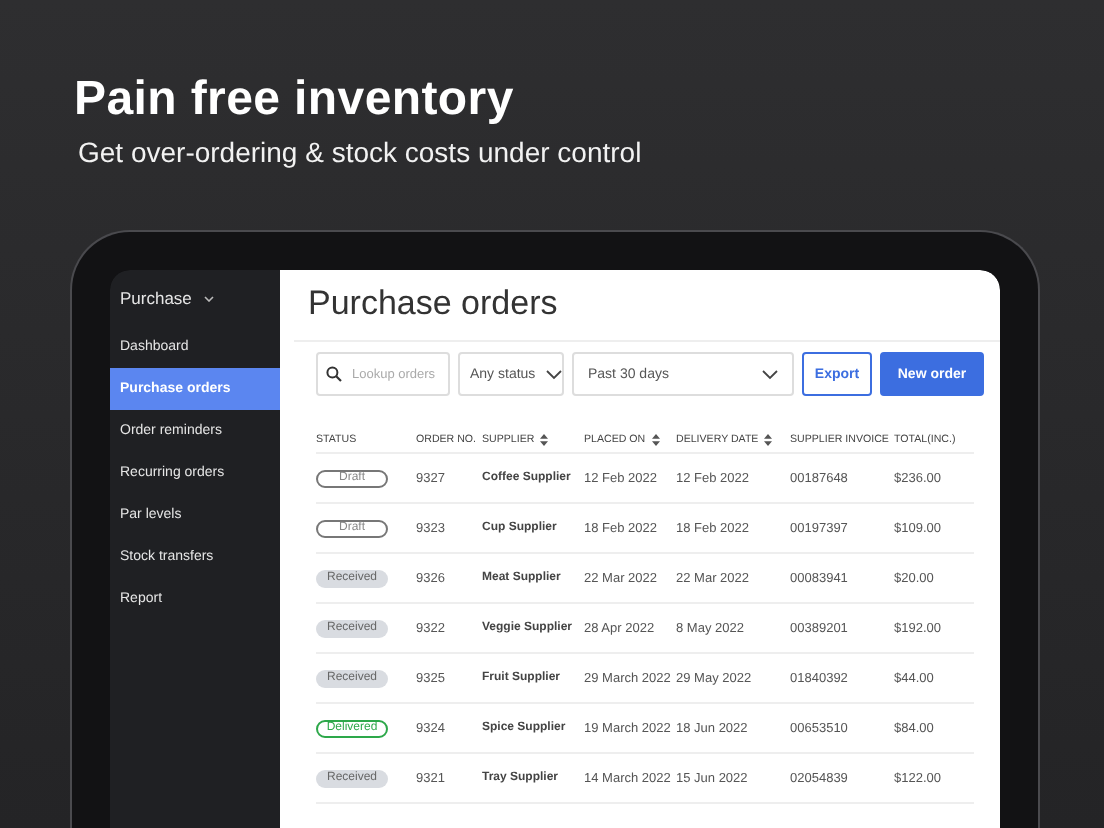 The image size is (1104, 828). I want to click on sidebar-section-title: Purchase, so click(156, 298).